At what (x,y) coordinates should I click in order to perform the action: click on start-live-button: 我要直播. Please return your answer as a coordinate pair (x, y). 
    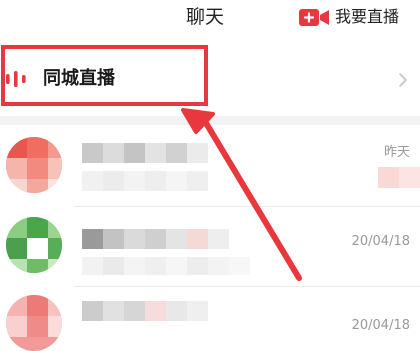
    Looking at the image, I should click on (349, 17).